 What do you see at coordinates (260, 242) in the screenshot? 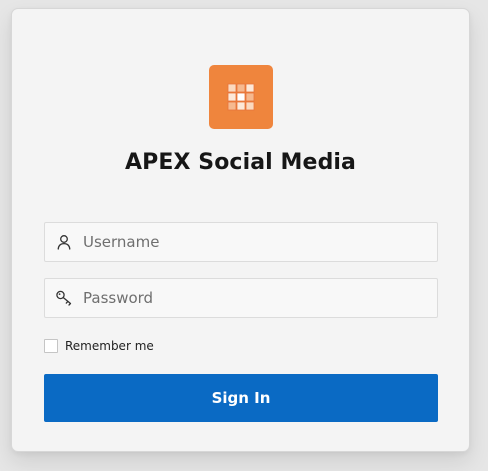
I see `username-input` at bounding box center [260, 242].